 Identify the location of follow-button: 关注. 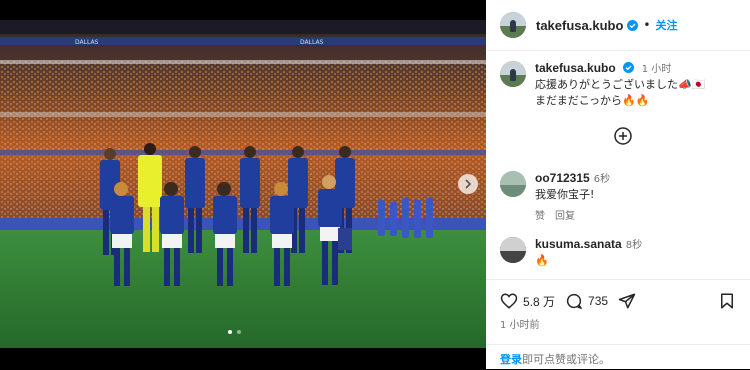
(667, 25).